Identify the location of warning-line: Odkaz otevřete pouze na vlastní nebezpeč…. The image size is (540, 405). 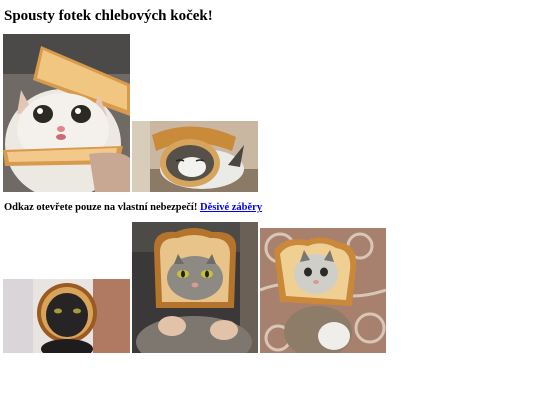
(133, 208).